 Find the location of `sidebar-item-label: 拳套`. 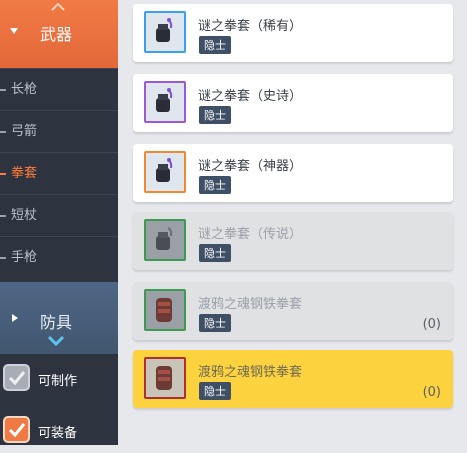

sidebar-item-label: 拳套 is located at coordinates (24, 173).